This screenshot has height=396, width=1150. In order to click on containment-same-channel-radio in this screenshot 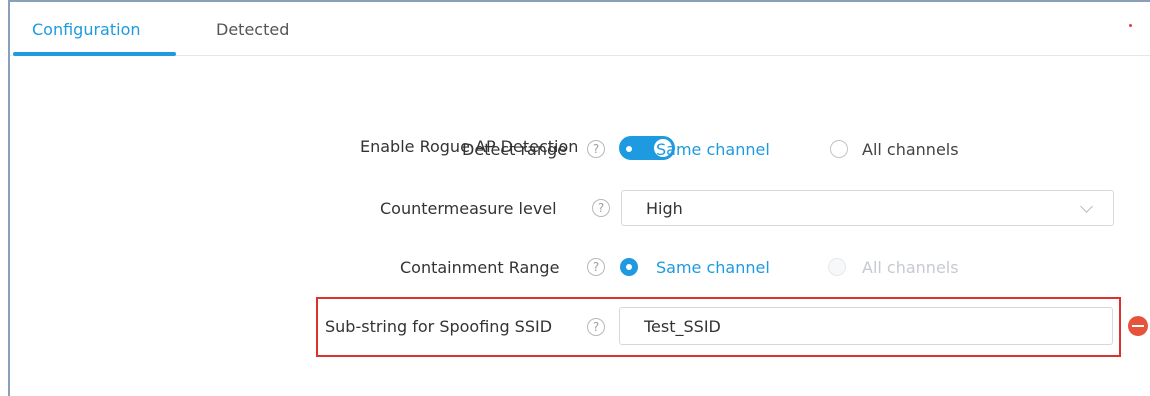, I will do `click(629, 267)`.